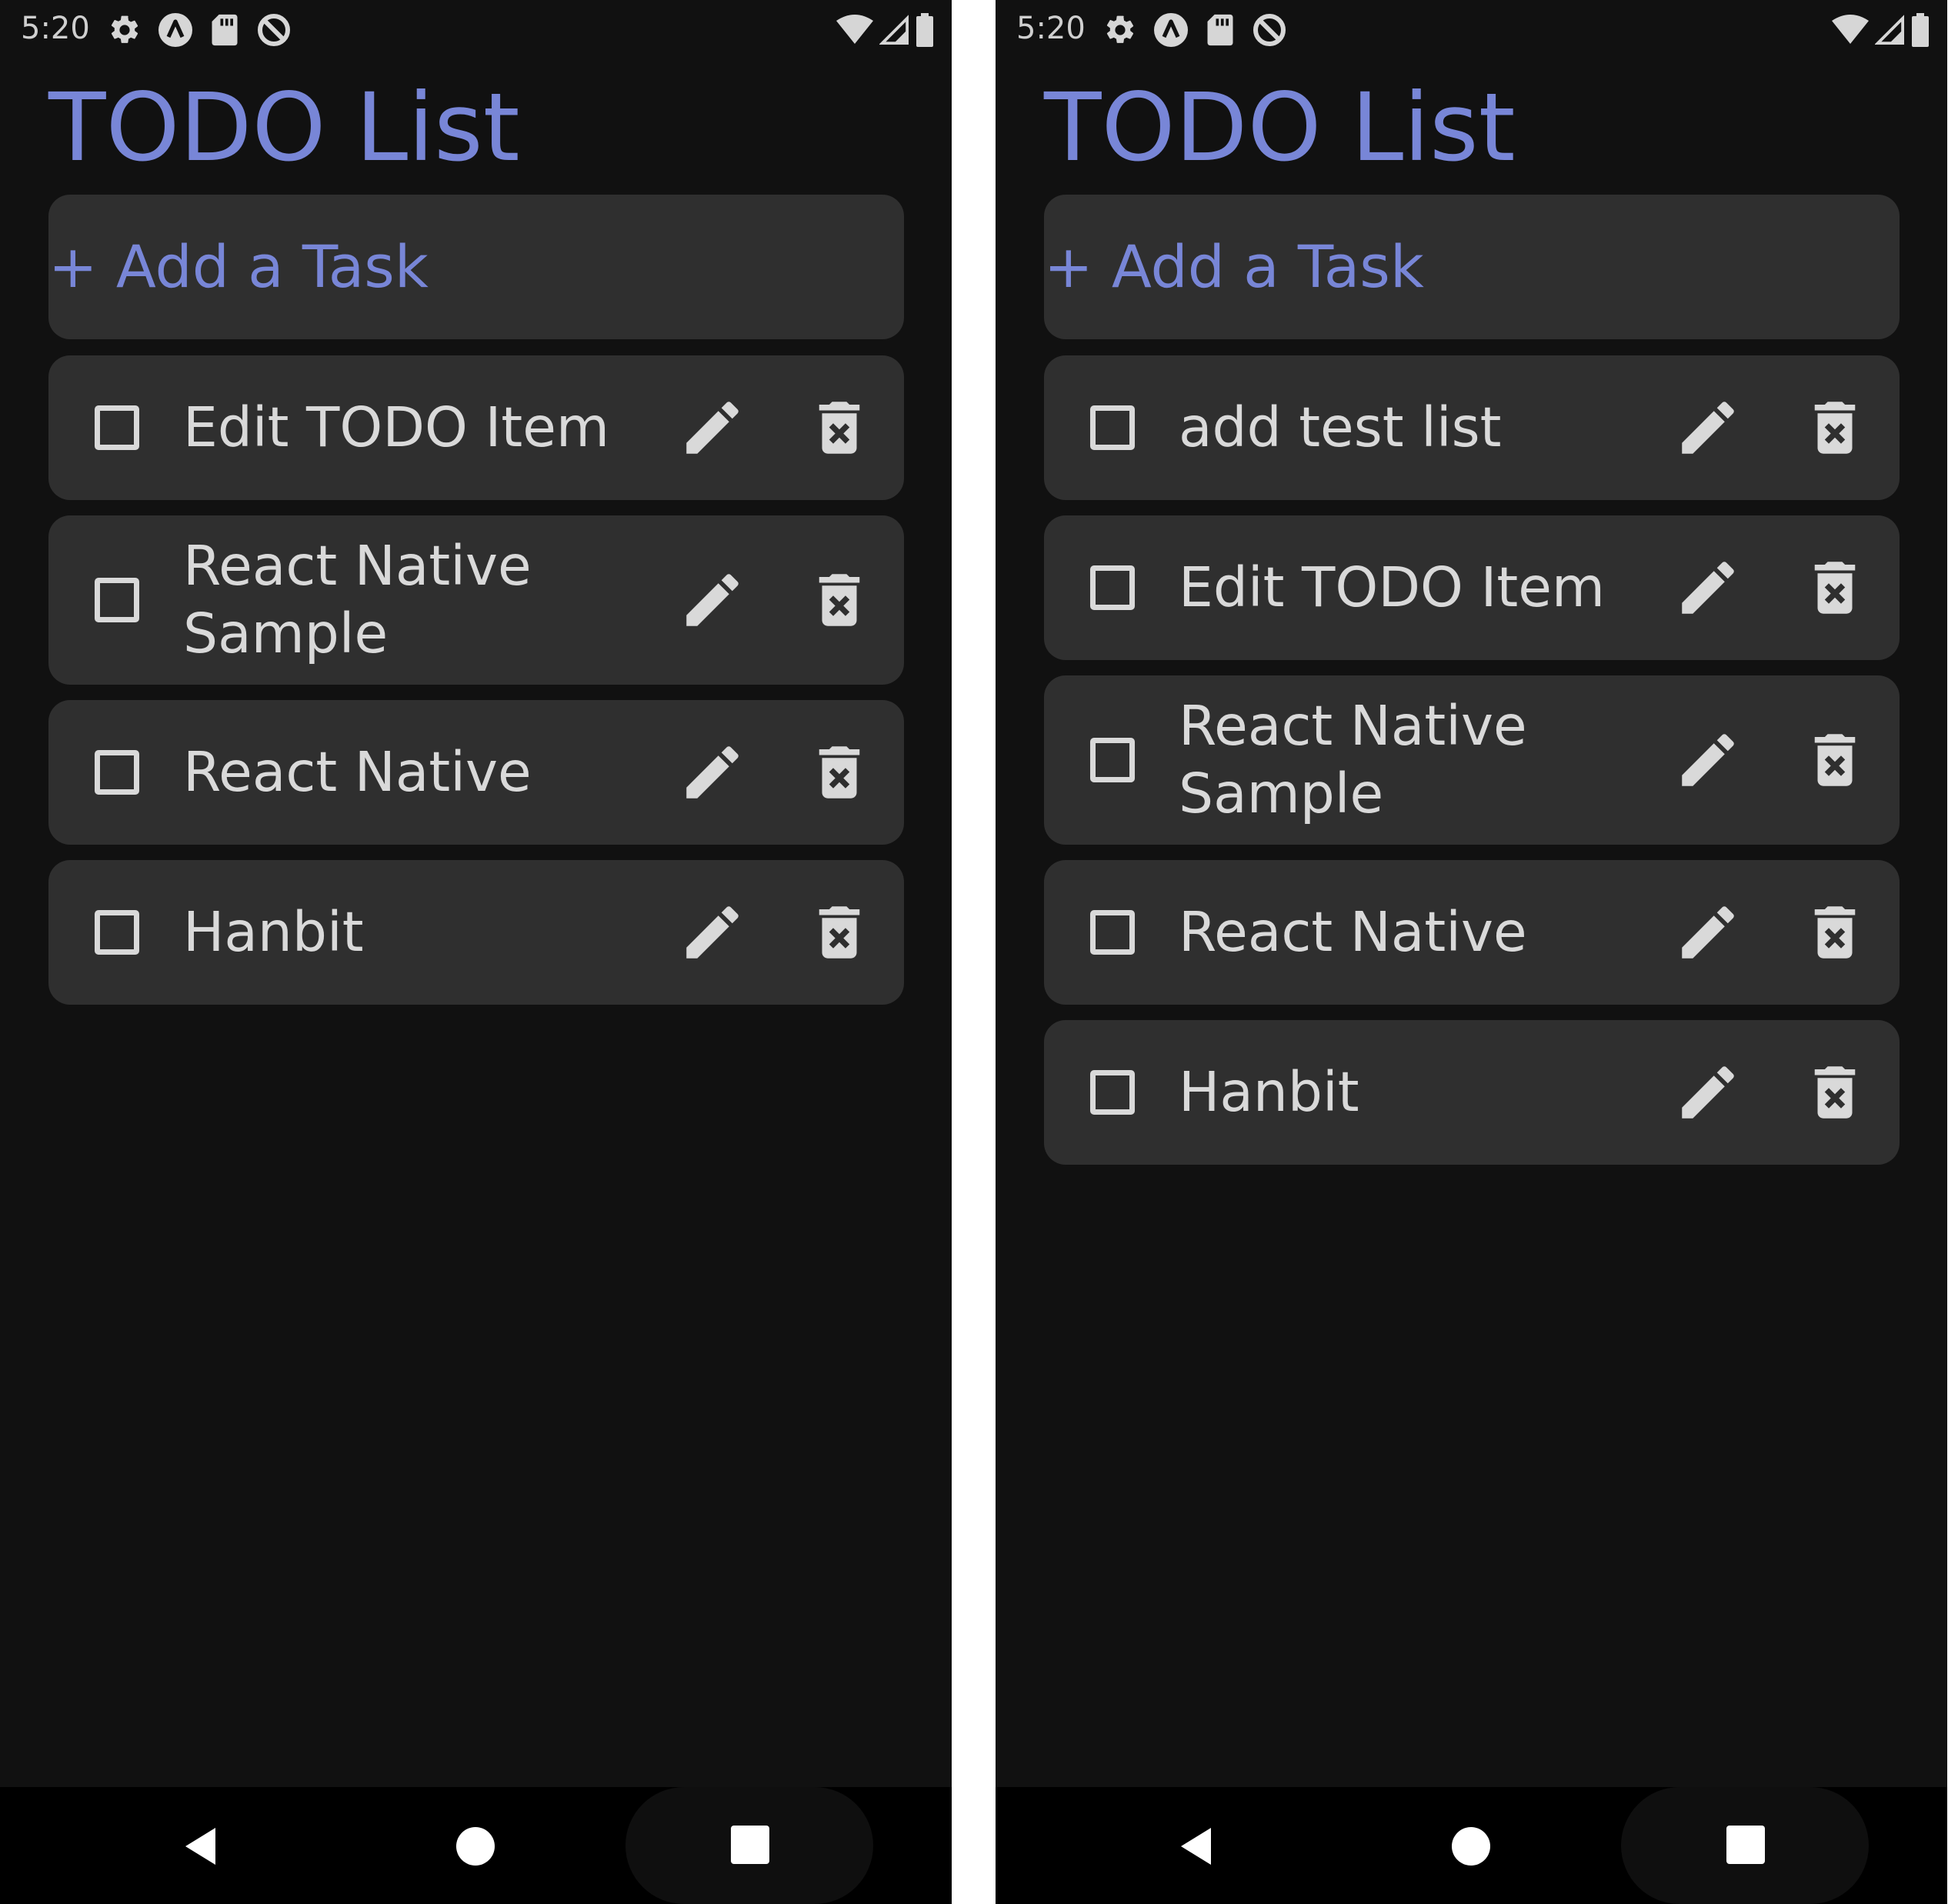 The image size is (1948, 1904). I want to click on task-text: React Native Sample, so click(357, 599).